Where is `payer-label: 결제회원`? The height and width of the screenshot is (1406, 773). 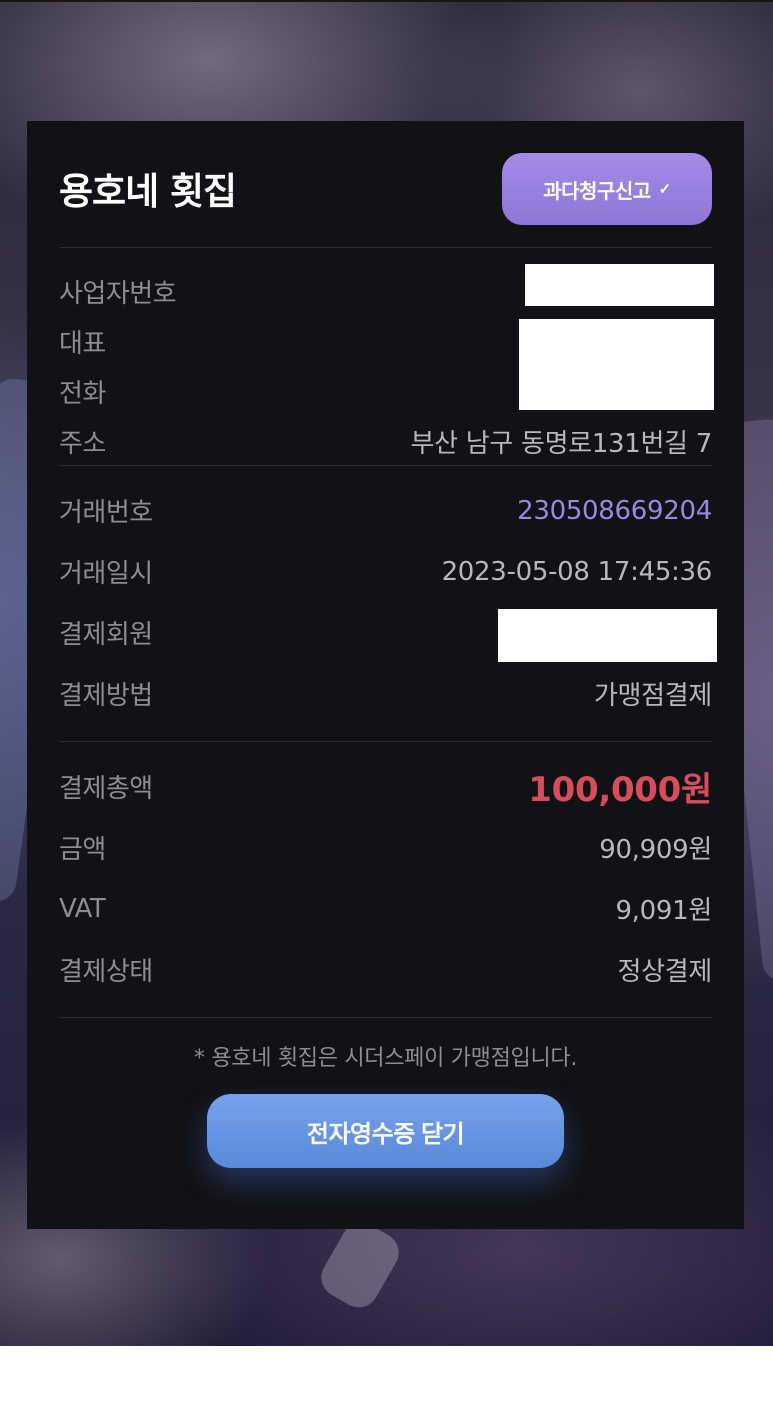 payer-label: 결제회원 is located at coordinates (106, 635).